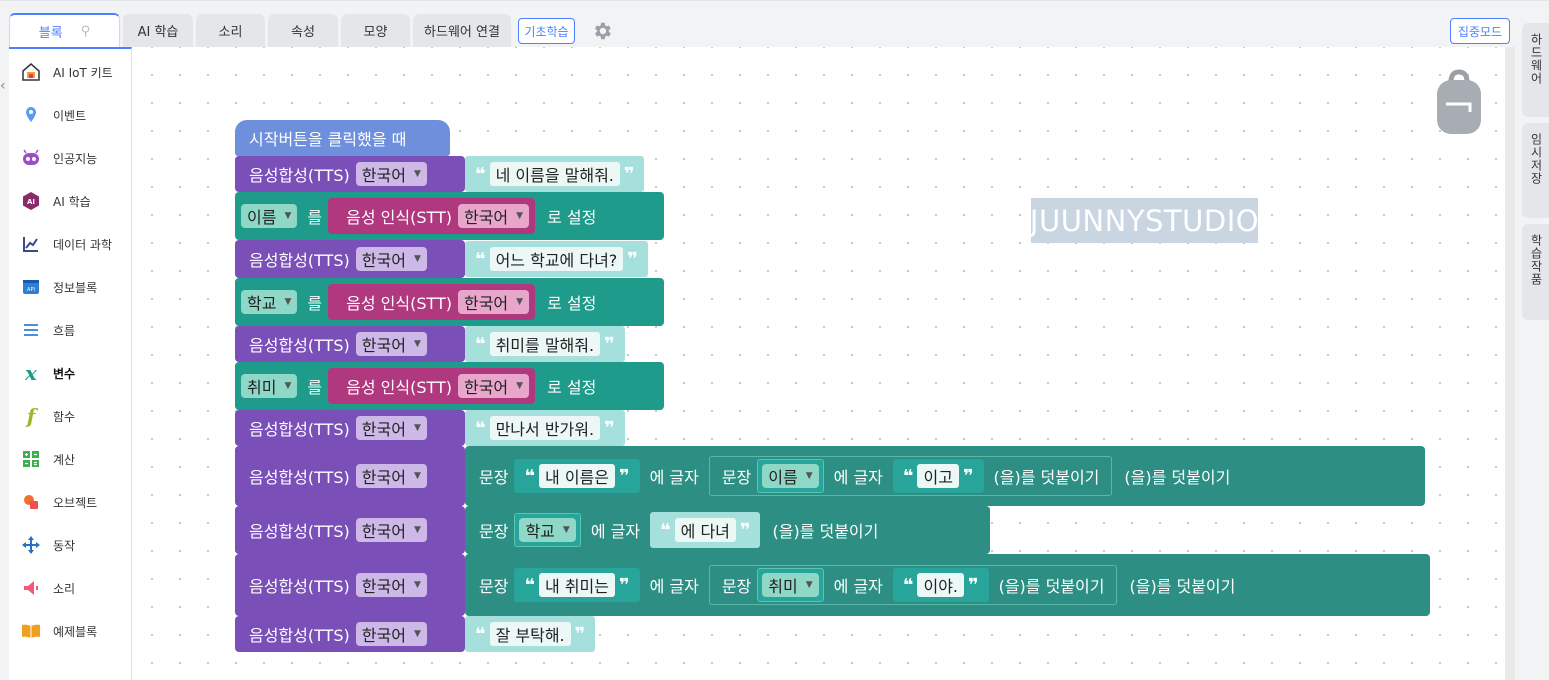 Image resolution: width=1549 pixels, height=680 pixels. What do you see at coordinates (1480, 31) in the screenshot?
I see `focus-mode-button: 집중모드` at bounding box center [1480, 31].